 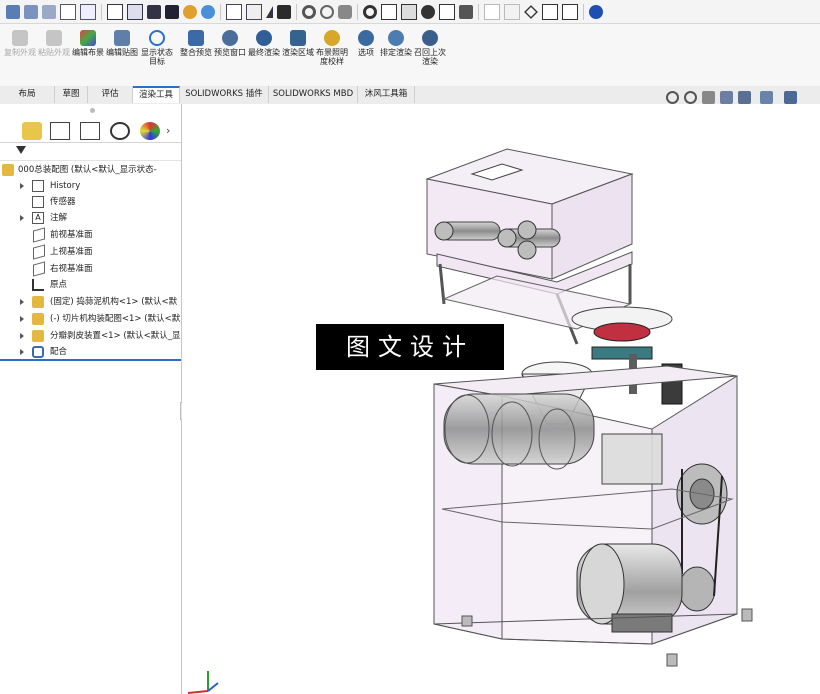 What do you see at coordinates (171, 131) in the screenshot?
I see `chevron-right-icon: ›` at bounding box center [171, 131].